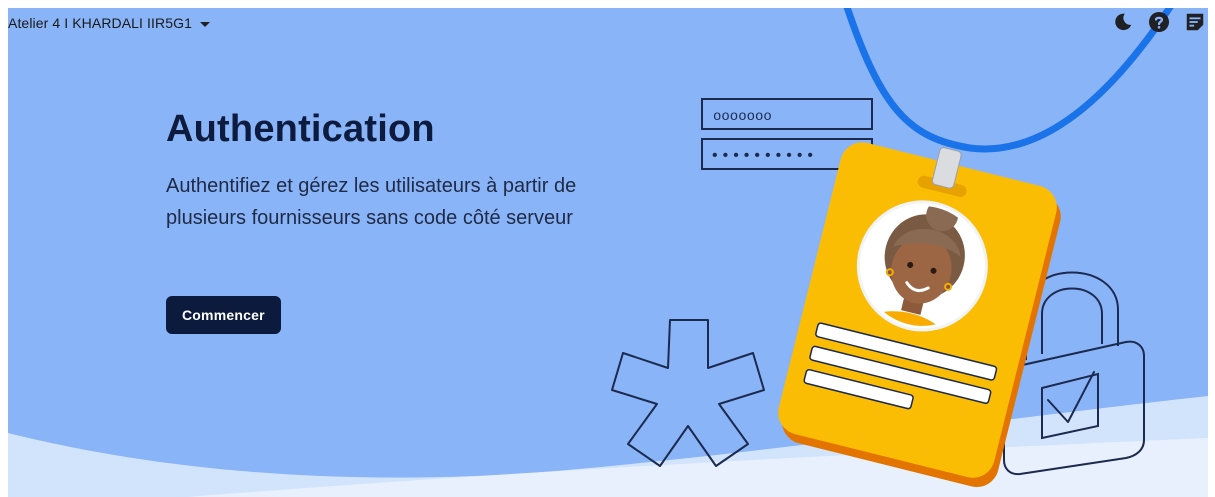 This screenshot has width=1215, height=497. Describe the element at coordinates (1123, 22) in the screenshot. I see `moon-icon` at that location.